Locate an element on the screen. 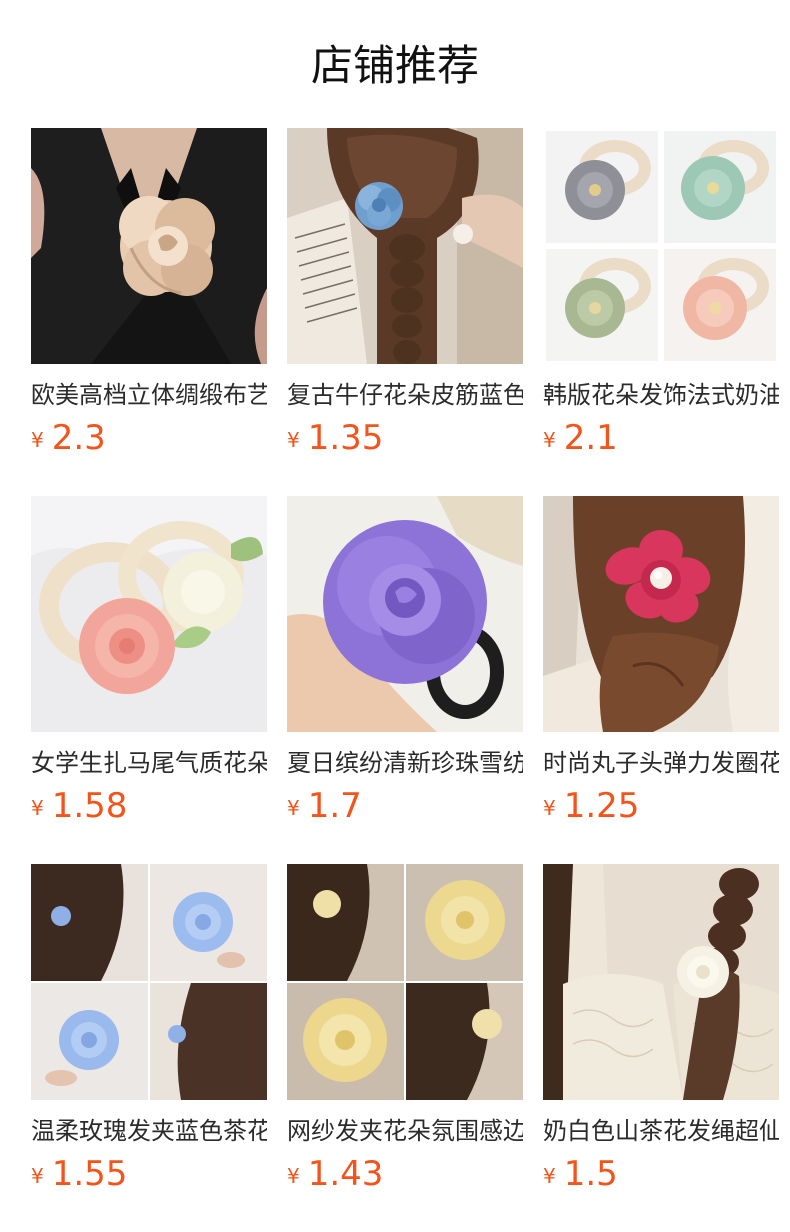 Image resolution: width=790 pixels, height=1232 pixels. blue-rose-clip-grid-image is located at coordinates (149, 982).